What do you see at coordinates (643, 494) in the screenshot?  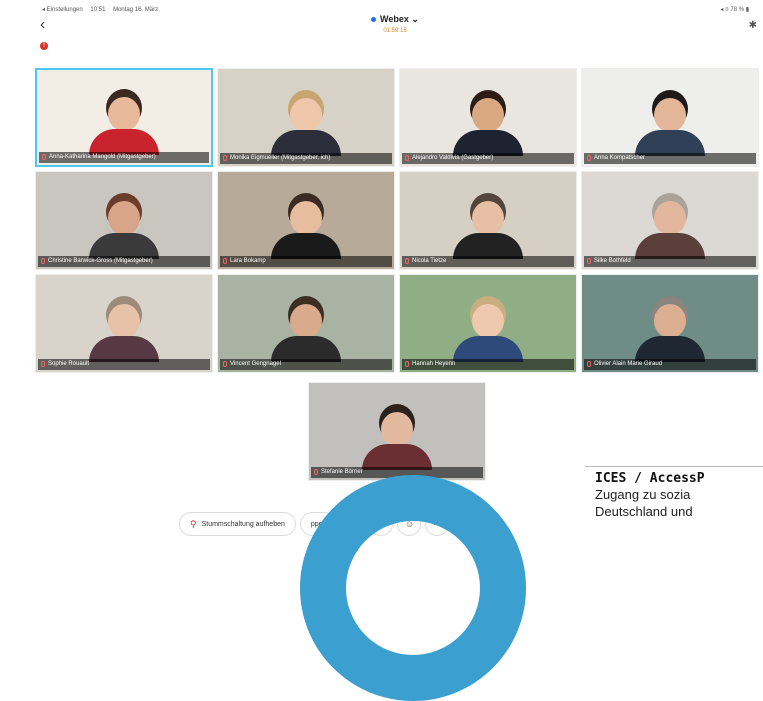 I see `overlay-line: Zugang zu sozia` at bounding box center [643, 494].